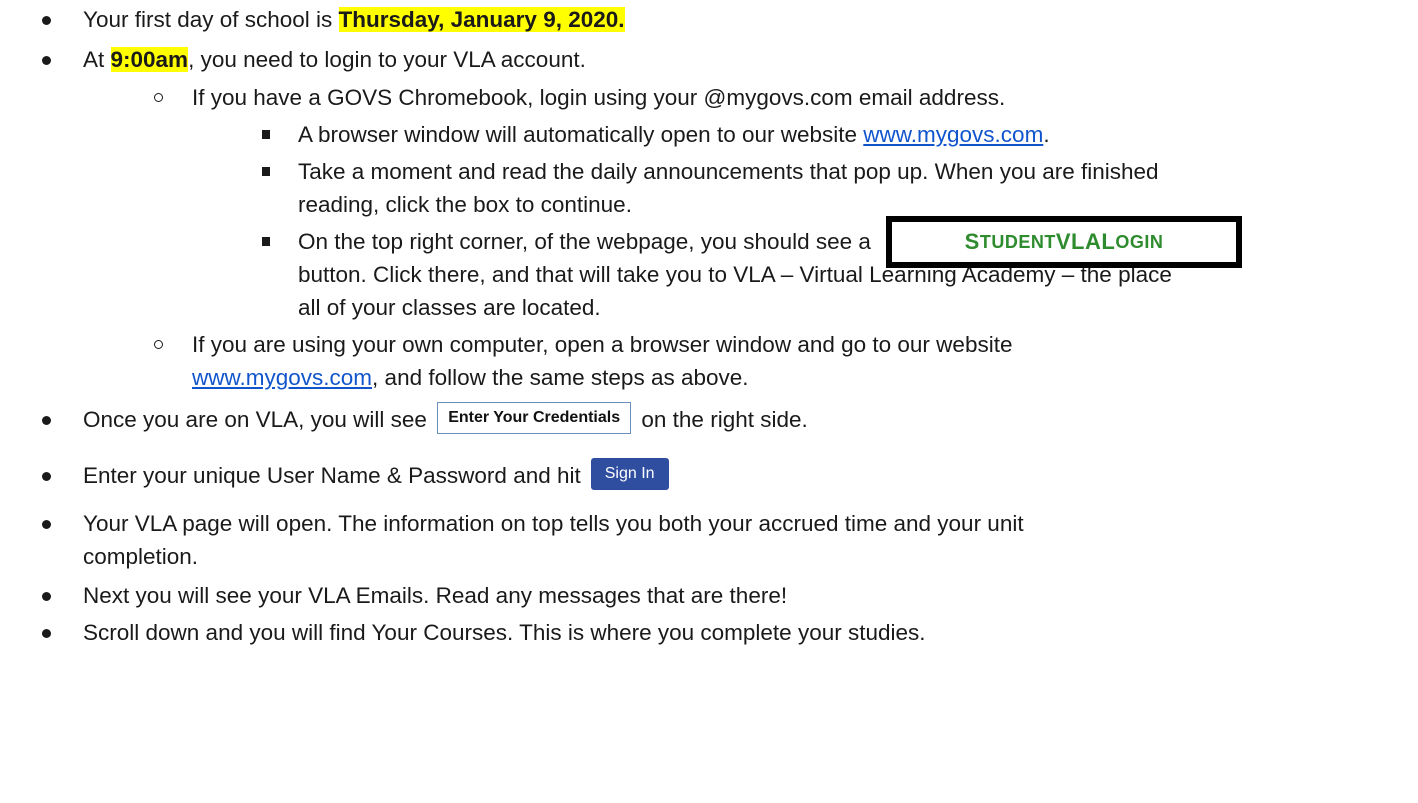 The height and width of the screenshot is (803, 1418). Describe the element at coordinates (481, 19) in the screenshot. I see `first-day-date: Thursday, January 9, 2020.` at that location.